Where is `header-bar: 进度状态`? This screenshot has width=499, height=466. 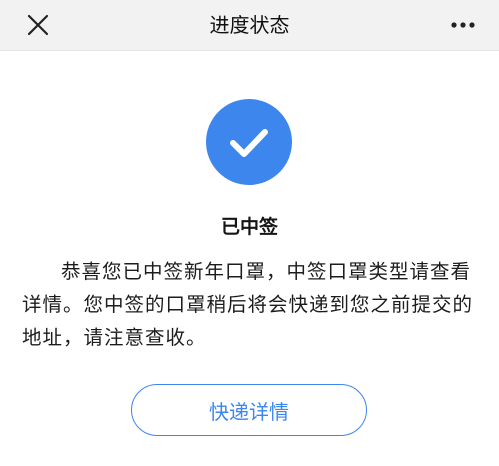
header-bar: 进度状态 is located at coordinates (249, 25).